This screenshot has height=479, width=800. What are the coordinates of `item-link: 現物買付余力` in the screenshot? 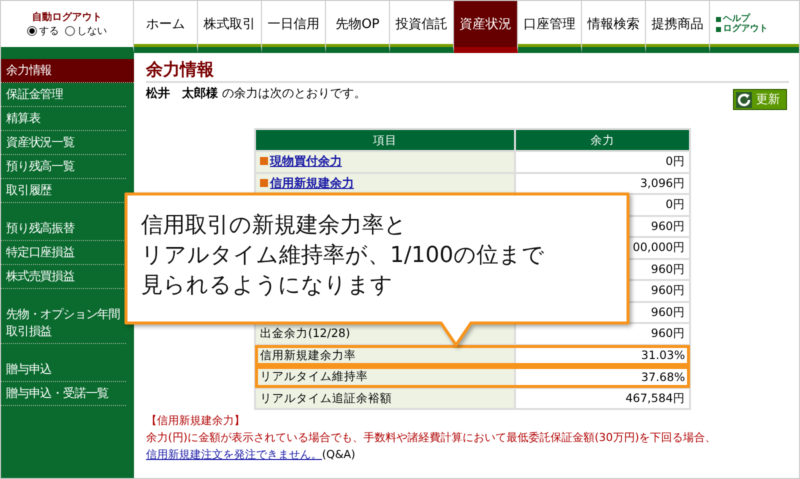 It's located at (306, 161).